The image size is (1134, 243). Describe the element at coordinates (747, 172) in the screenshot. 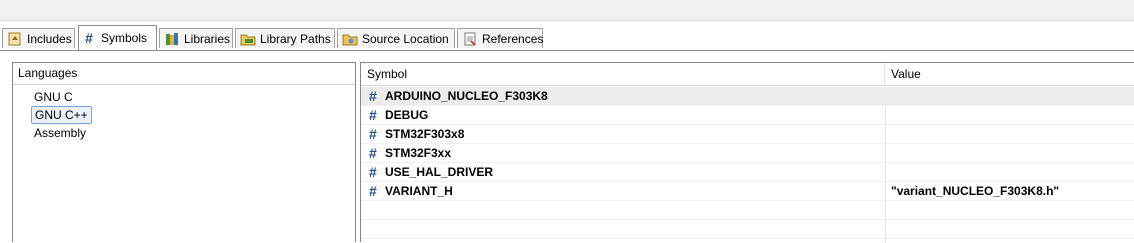

I see `table-row: # USE_HAL_DRIVER` at that location.